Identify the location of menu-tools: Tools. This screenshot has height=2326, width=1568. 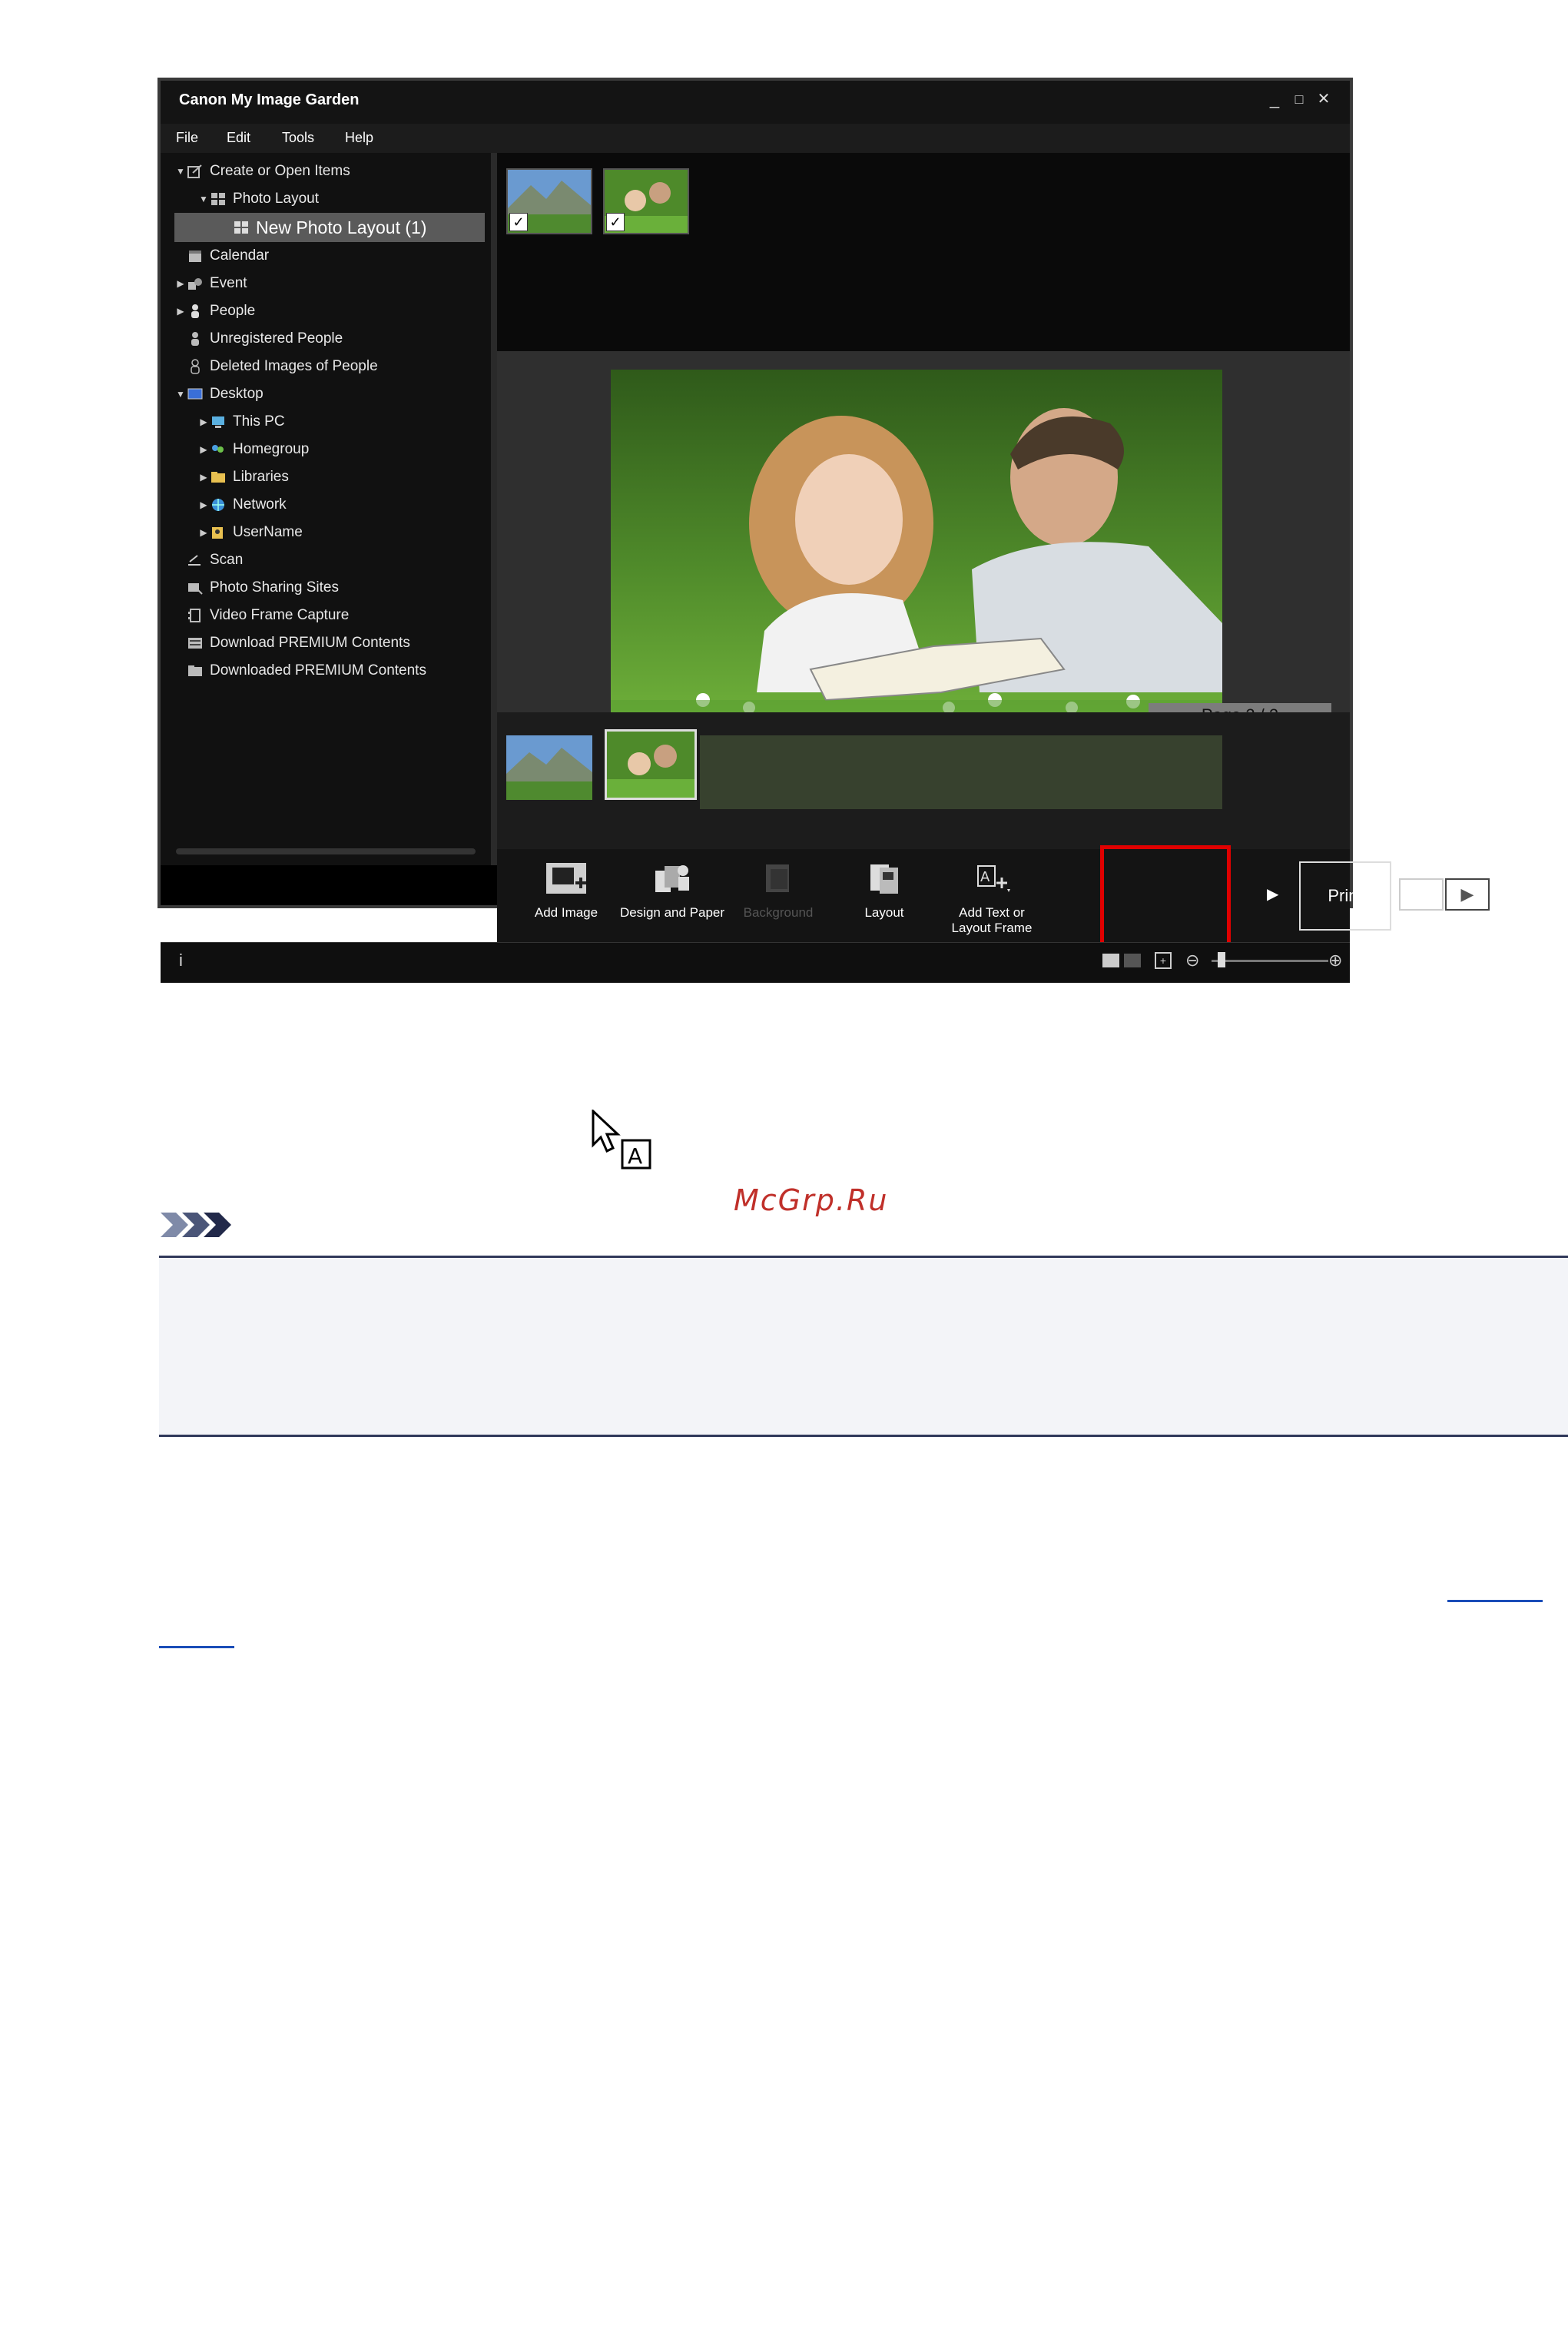
(298, 138).